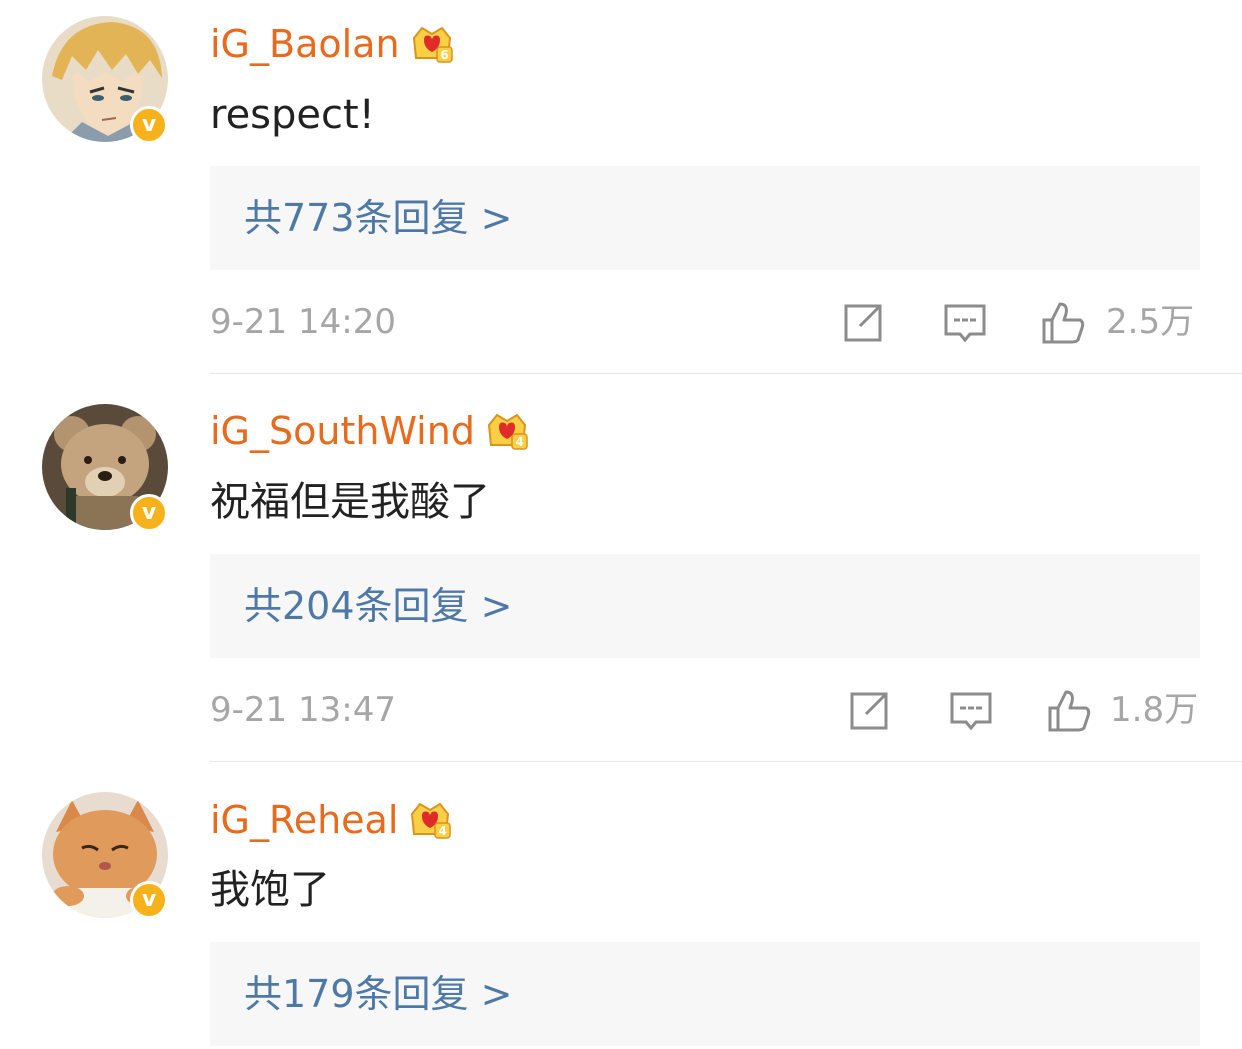  Describe the element at coordinates (705, 322) in the screenshot. I see `comment-meta: 9-21 14:20 2.5万` at that location.